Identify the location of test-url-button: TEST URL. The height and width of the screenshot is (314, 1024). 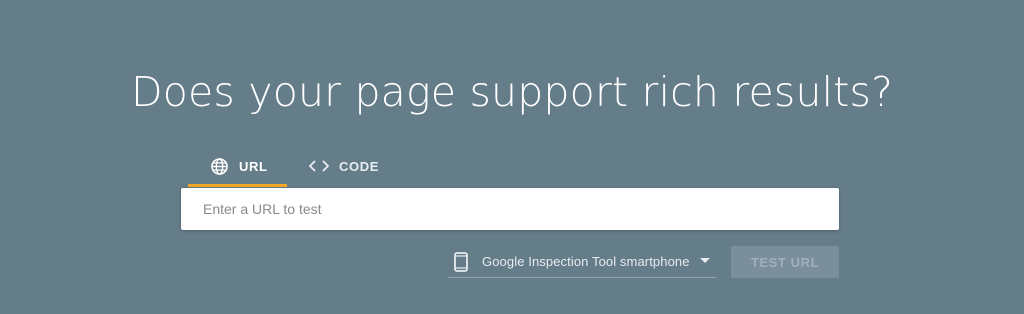
(785, 262).